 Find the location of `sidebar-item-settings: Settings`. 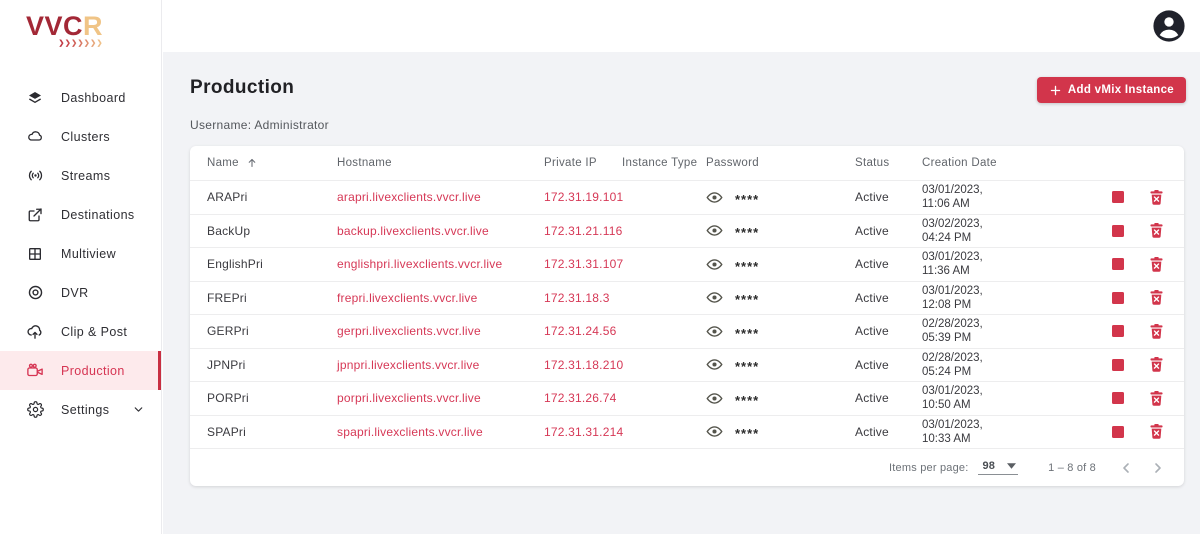

sidebar-item-settings: Settings is located at coordinates (80, 409).